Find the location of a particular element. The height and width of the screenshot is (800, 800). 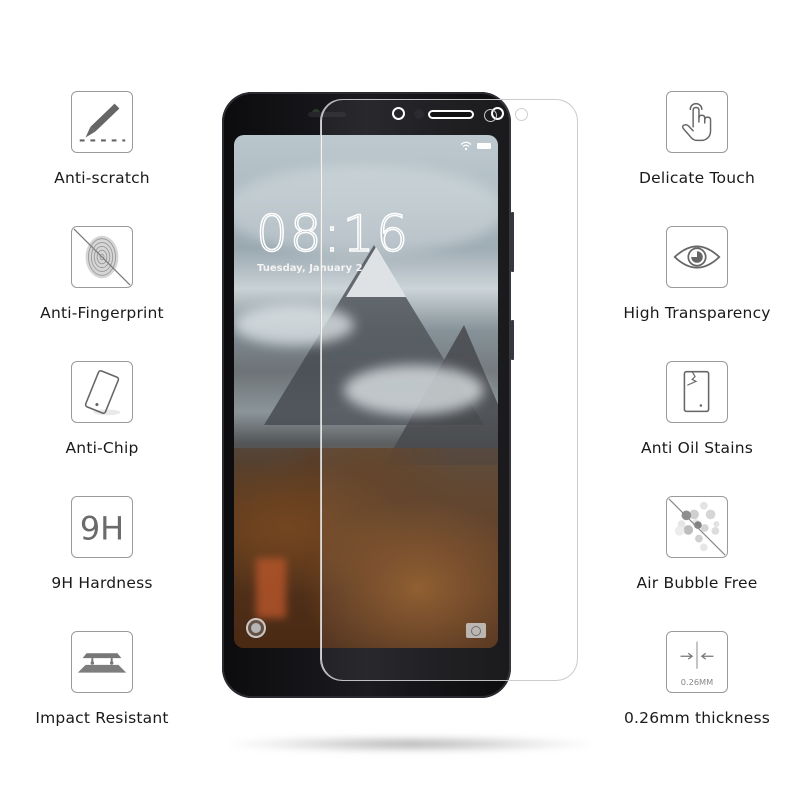

feature-label: Air Bubble Free is located at coordinates (697, 583).